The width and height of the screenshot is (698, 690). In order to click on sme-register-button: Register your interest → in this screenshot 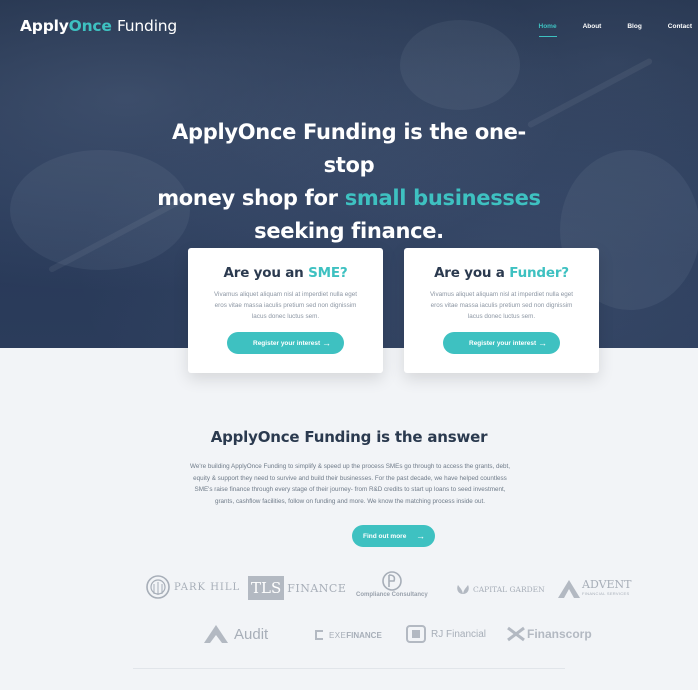, I will do `click(285, 343)`.